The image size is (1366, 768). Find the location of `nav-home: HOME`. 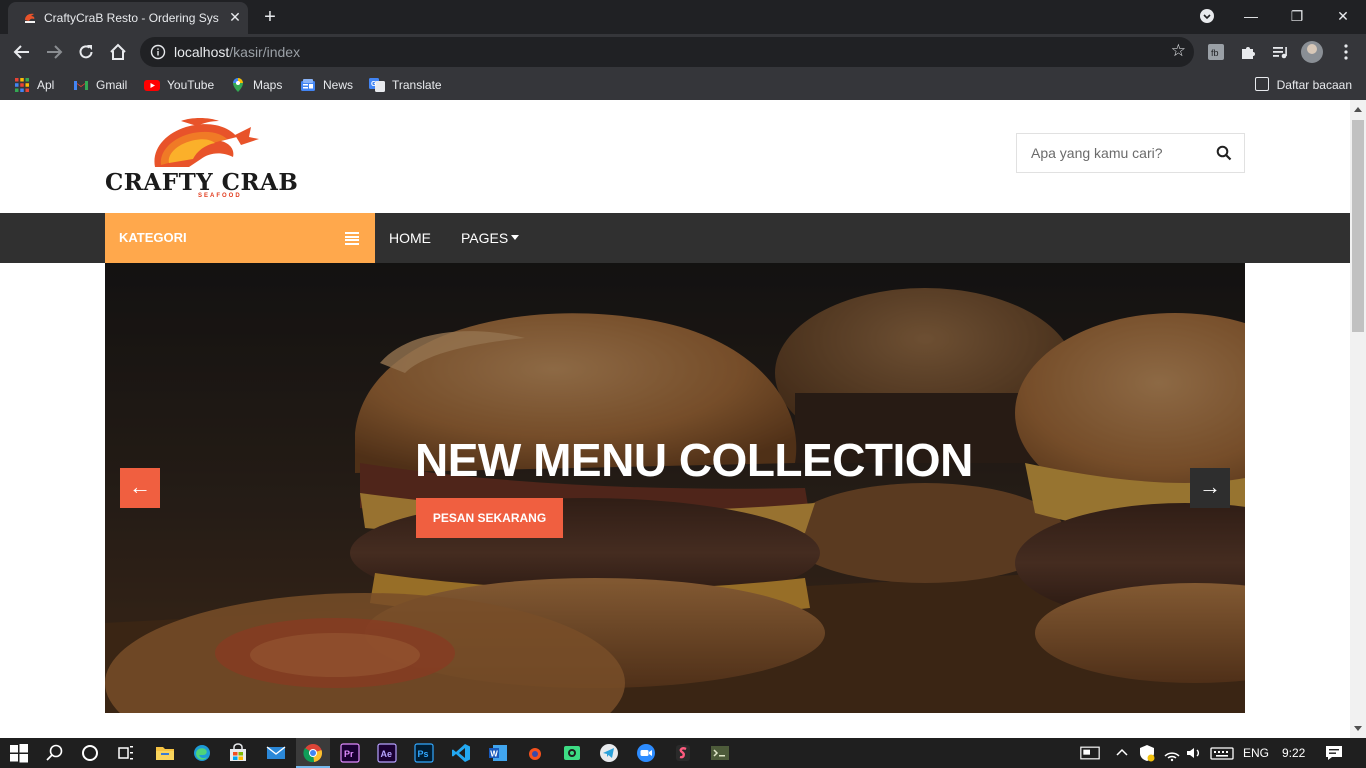

nav-home: HOME is located at coordinates (410, 238).